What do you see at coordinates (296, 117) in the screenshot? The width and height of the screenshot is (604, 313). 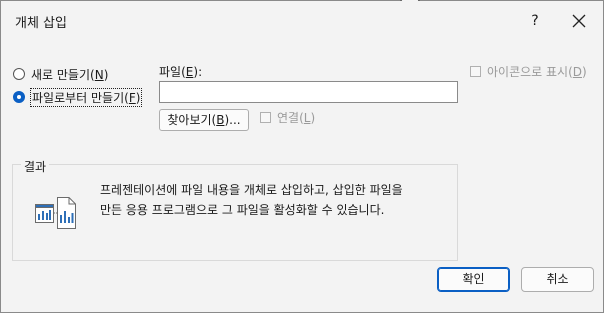 I see `link-label: 연결(L)` at bounding box center [296, 117].